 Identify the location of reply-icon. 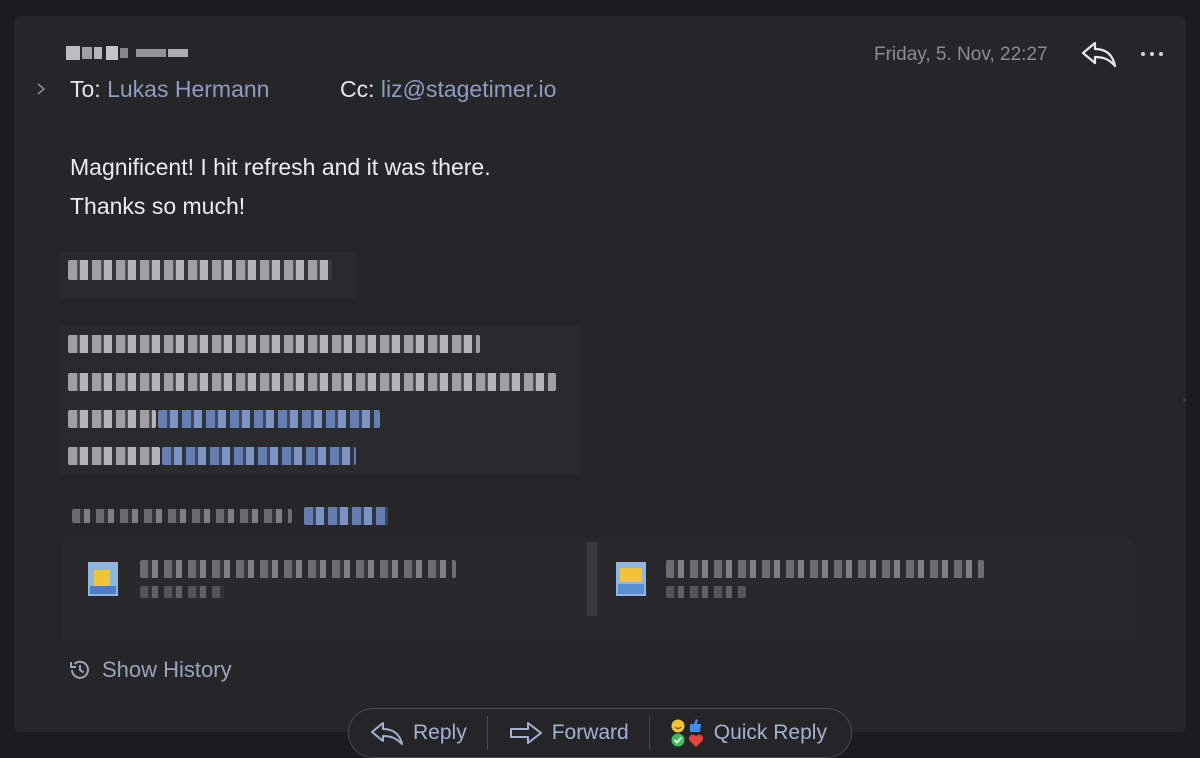
(1099, 54).